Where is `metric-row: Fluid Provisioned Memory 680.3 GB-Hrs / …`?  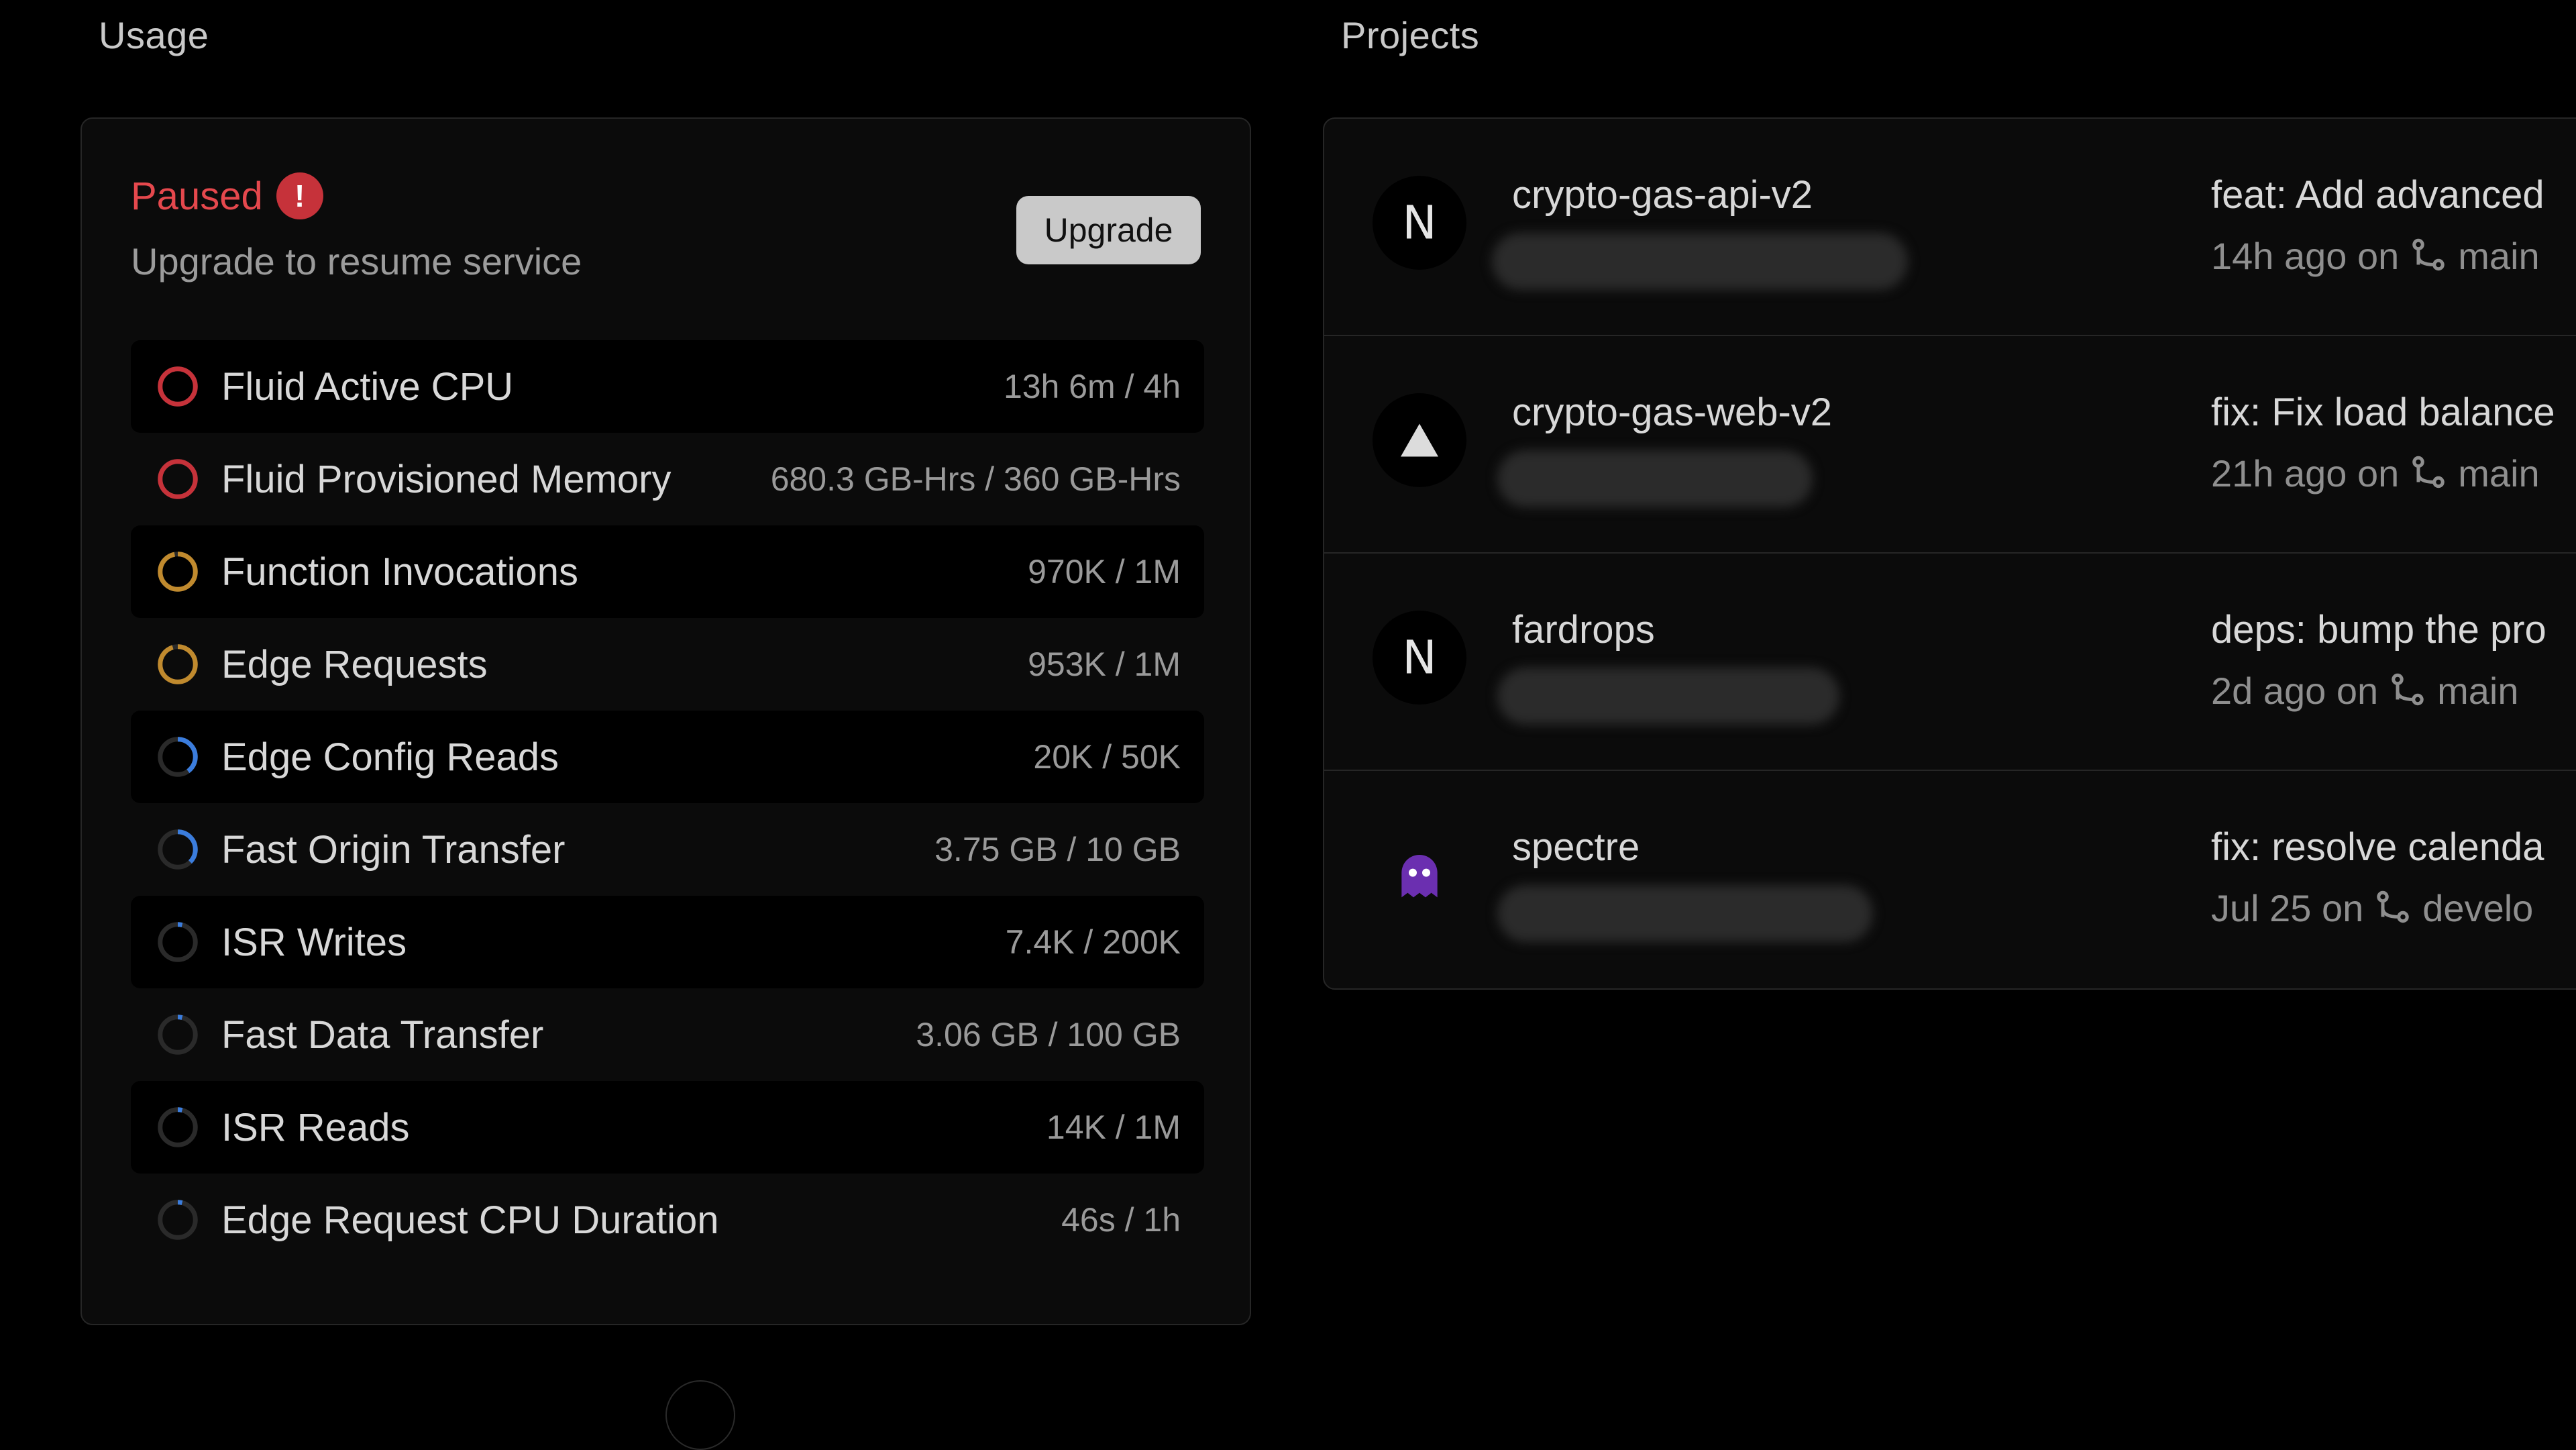 metric-row: Fluid Provisioned Memory 680.3 GB-Hrs / … is located at coordinates (667, 479).